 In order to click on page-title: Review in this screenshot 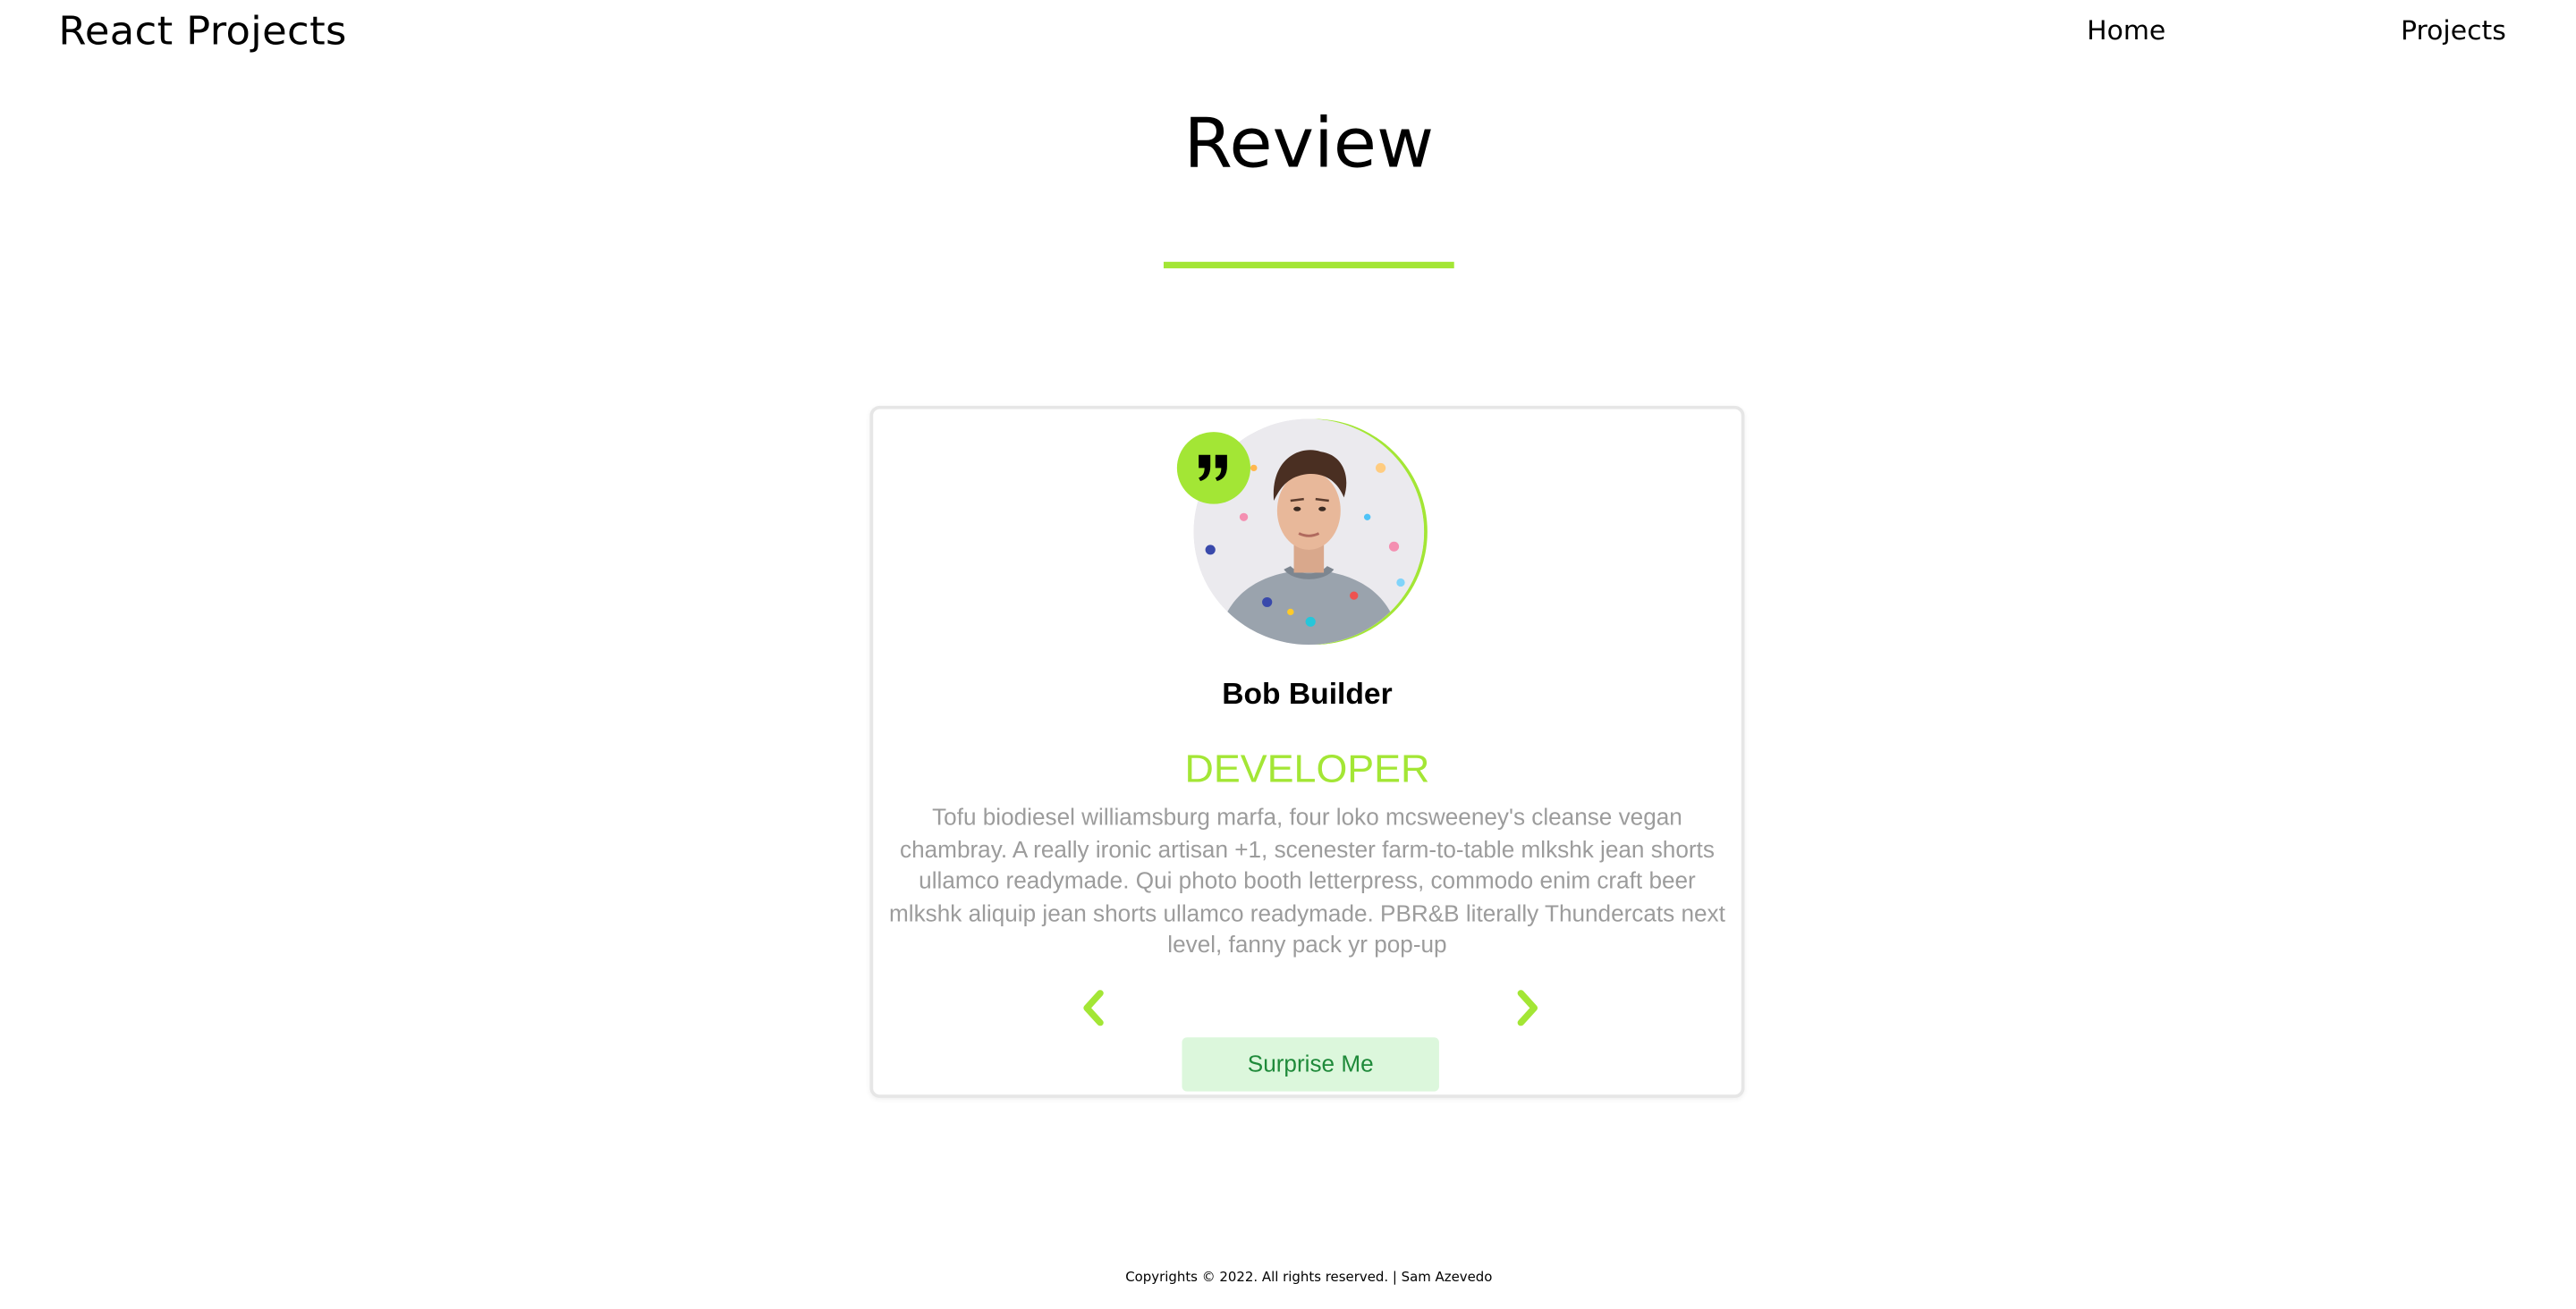, I will do `click(1309, 143)`.